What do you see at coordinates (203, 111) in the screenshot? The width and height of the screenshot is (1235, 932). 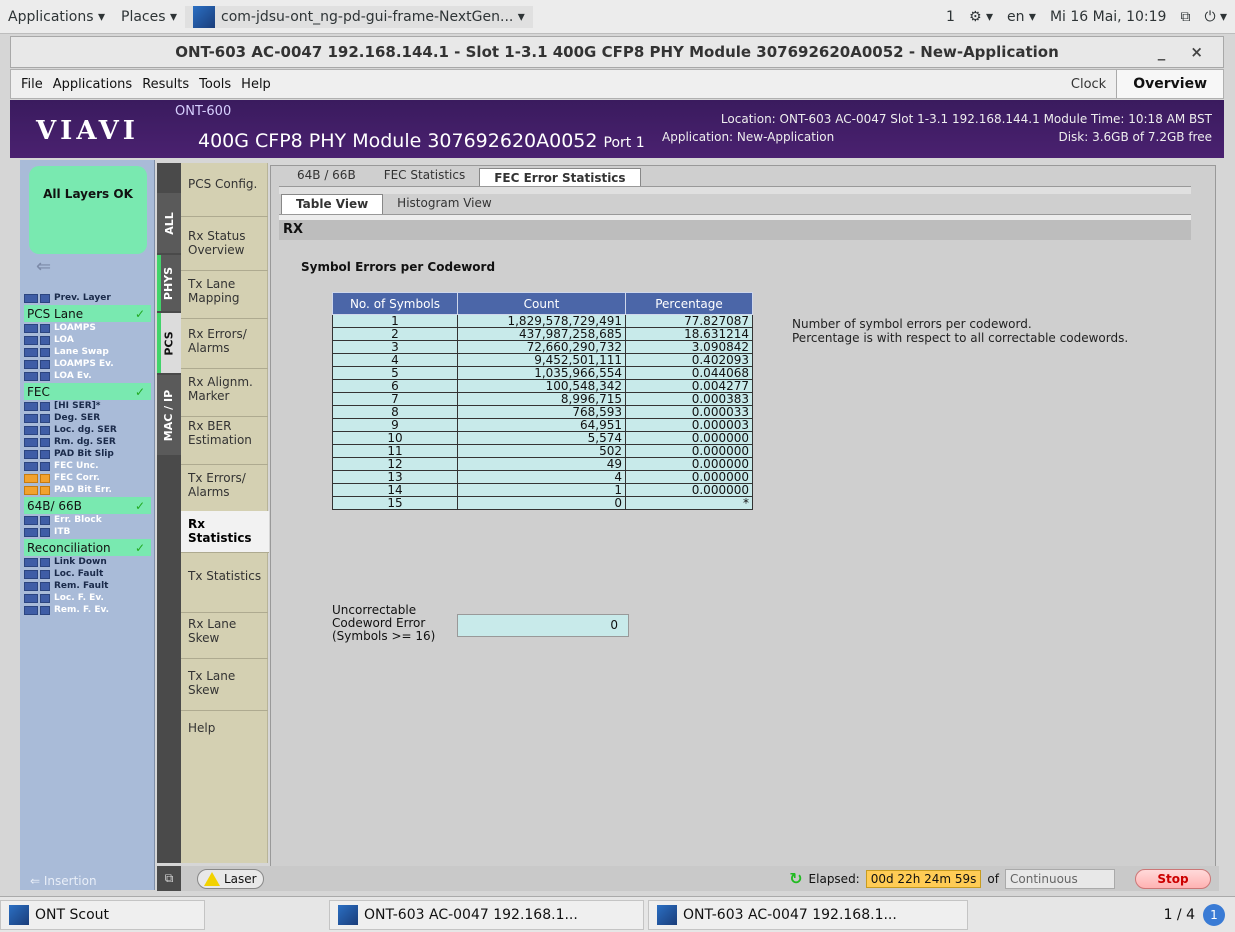 I see `ont-model: ONT-600` at bounding box center [203, 111].